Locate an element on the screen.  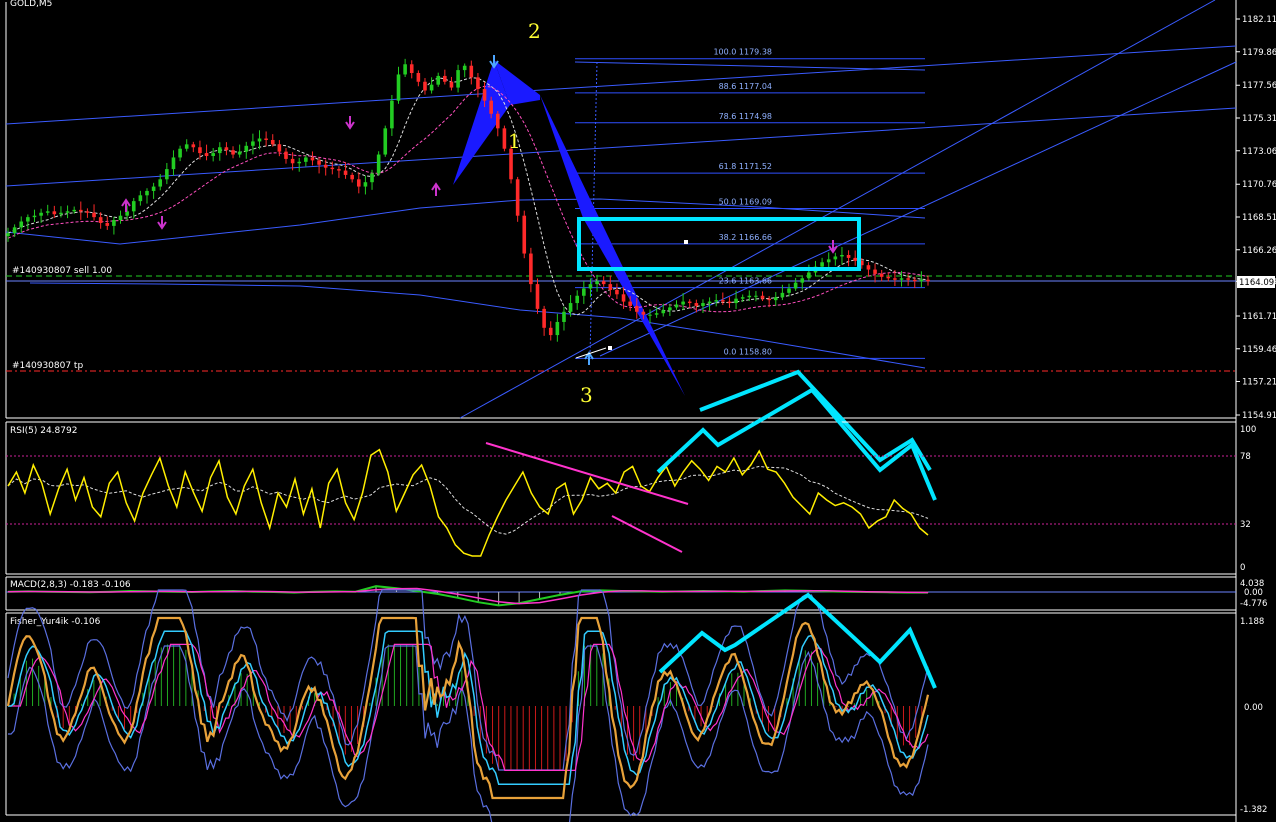
fisher-label: Fisher_Yur4ik -0.106 is located at coordinates (55, 622).